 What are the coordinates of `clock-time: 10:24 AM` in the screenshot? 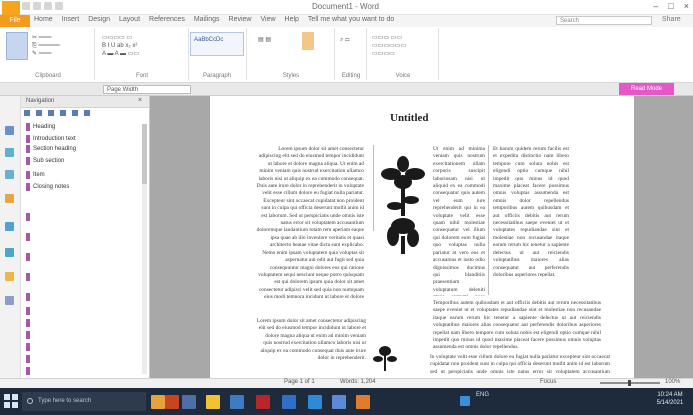 It's located at (670, 395).